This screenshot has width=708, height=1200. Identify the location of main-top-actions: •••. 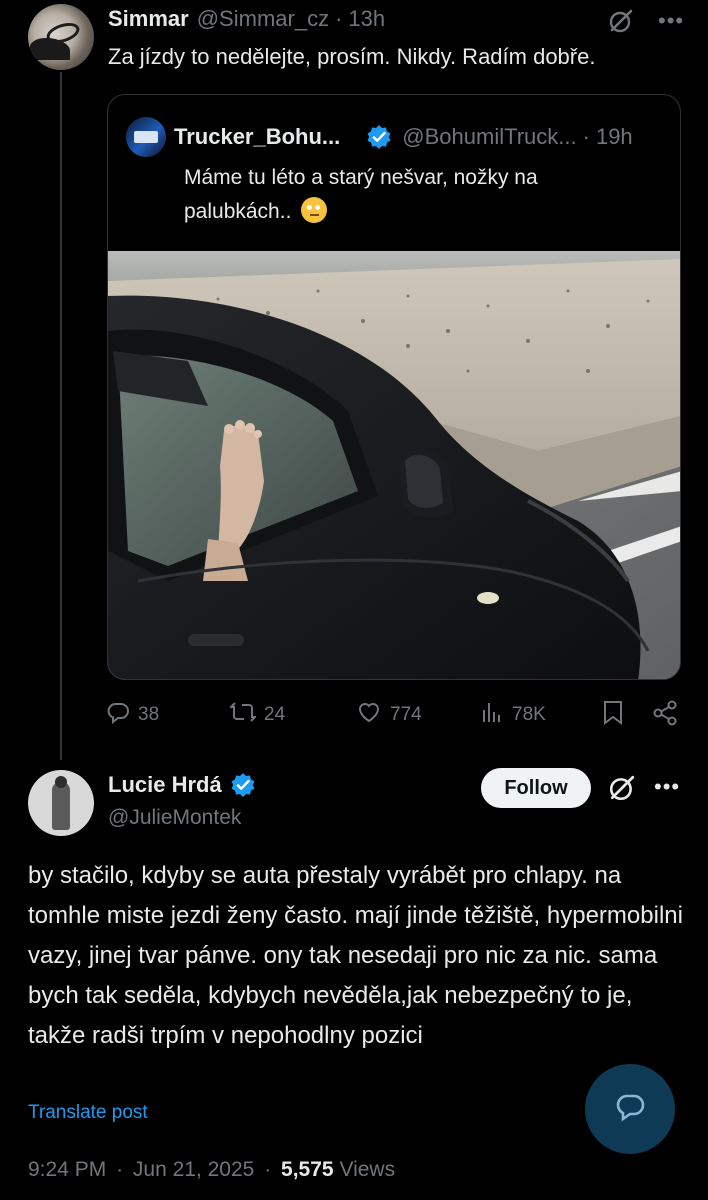
(644, 787).